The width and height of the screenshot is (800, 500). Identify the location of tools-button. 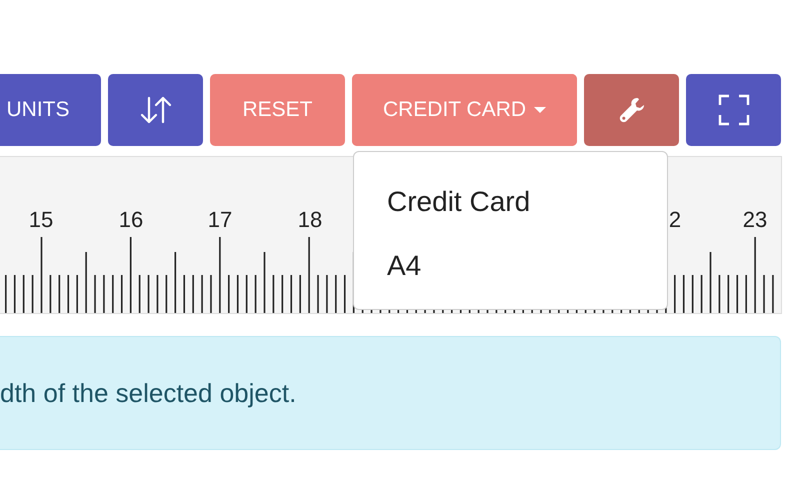
(631, 110).